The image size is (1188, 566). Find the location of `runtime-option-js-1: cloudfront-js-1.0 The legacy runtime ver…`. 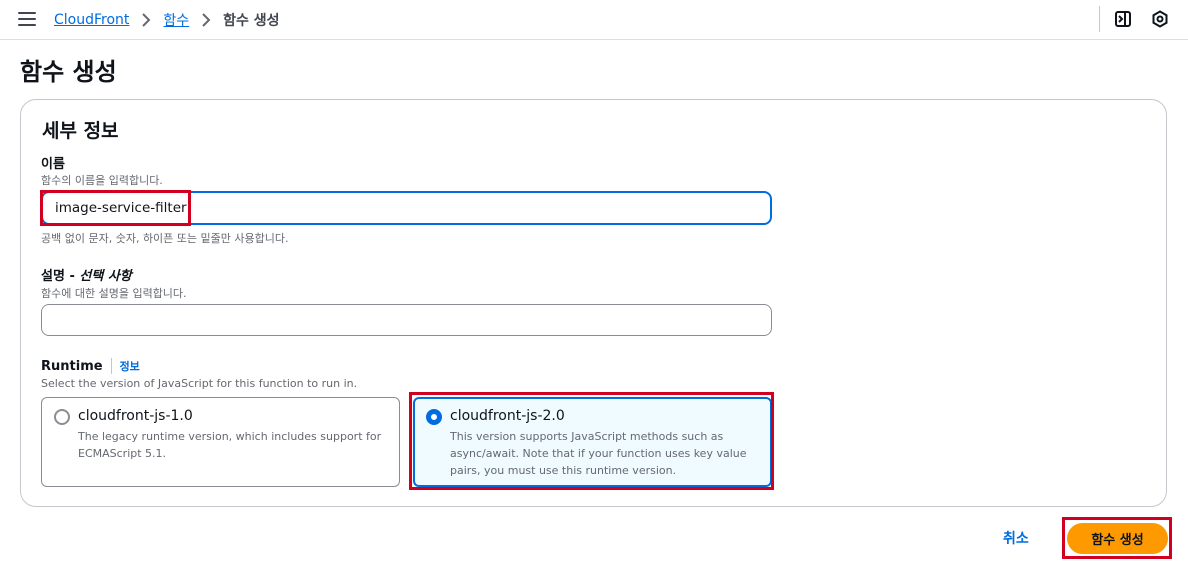

runtime-option-js-1: cloudfront-js-1.0 The legacy runtime ver… is located at coordinates (220, 442).